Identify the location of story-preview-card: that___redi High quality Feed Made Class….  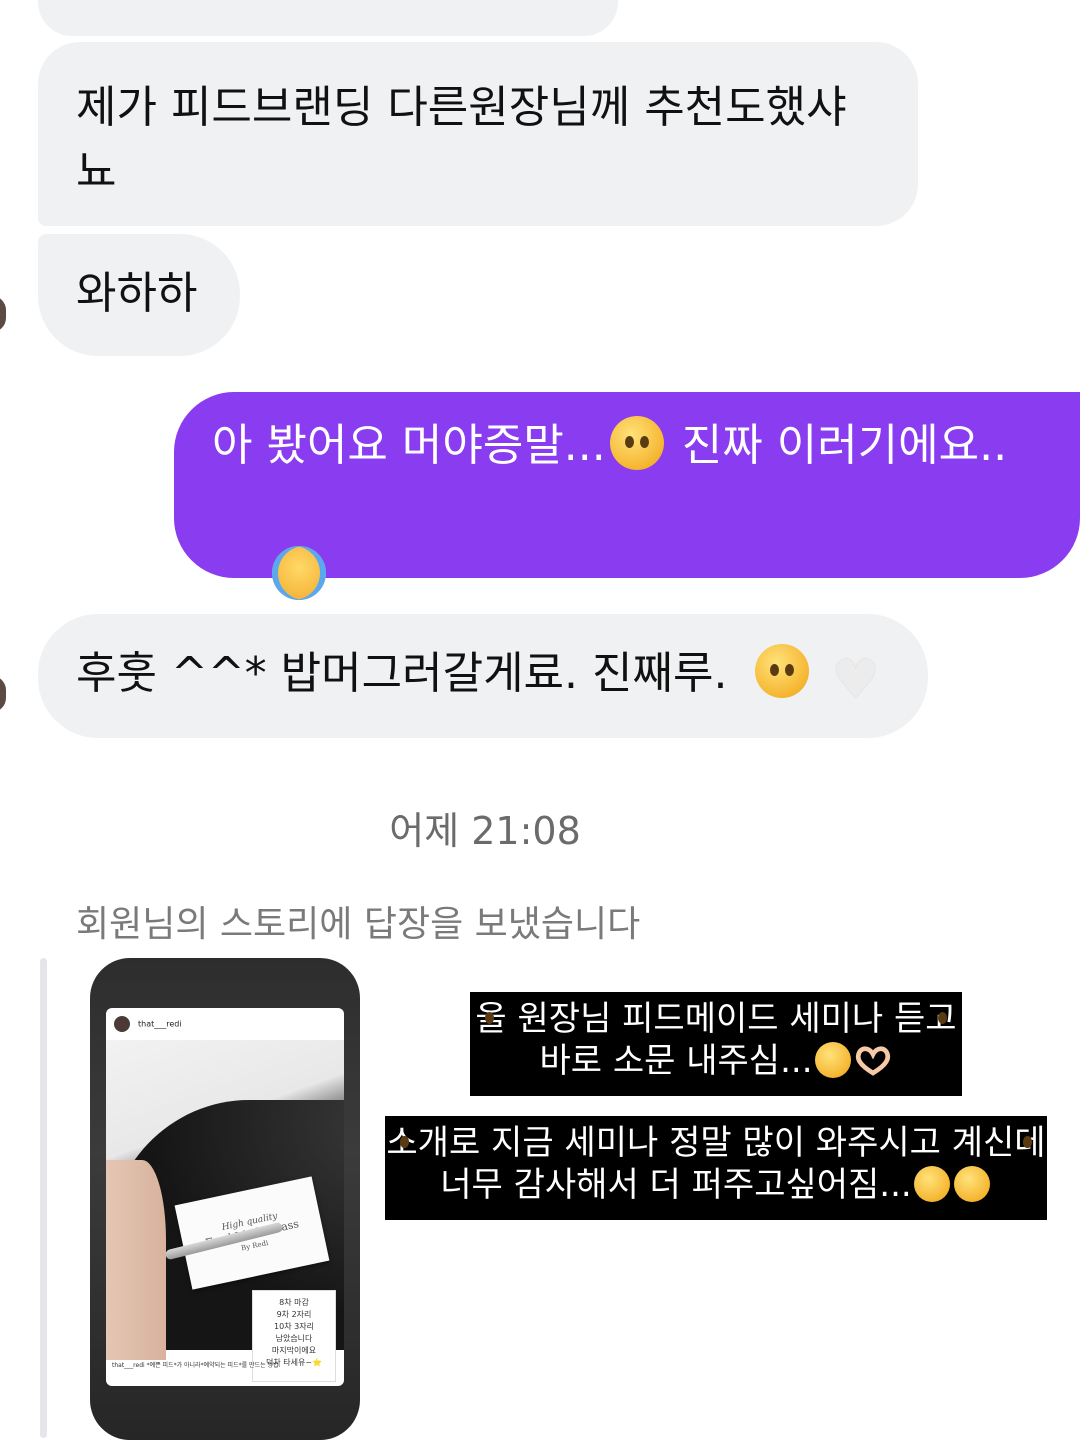
(225, 1199).